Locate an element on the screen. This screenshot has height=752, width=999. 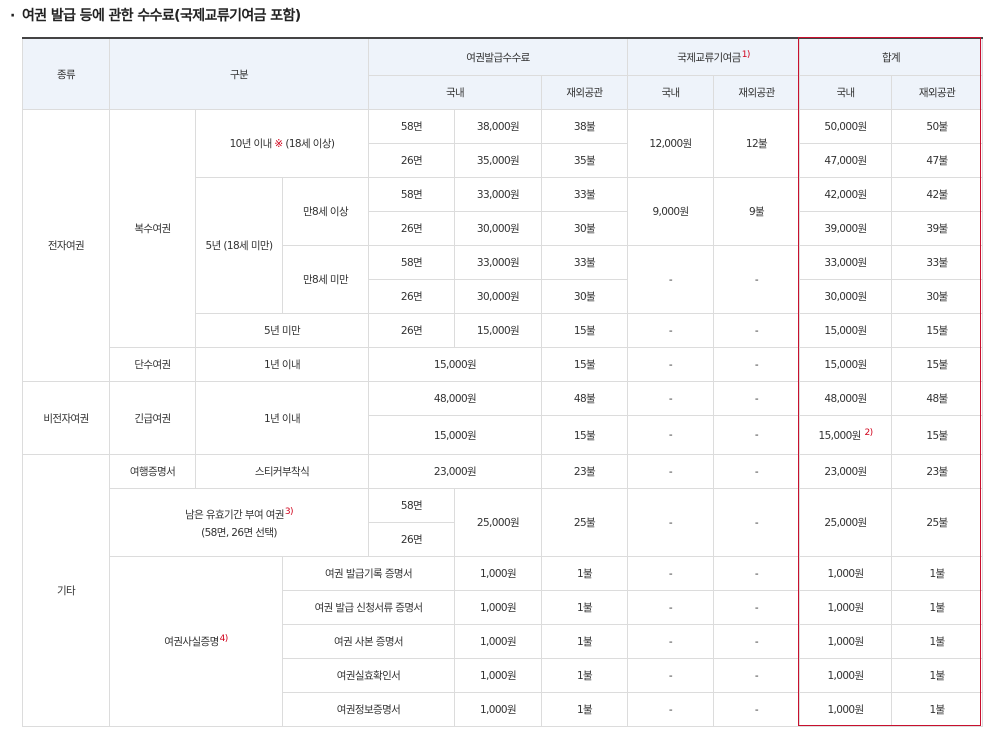
total-overseas: 47불 is located at coordinates (937, 160).